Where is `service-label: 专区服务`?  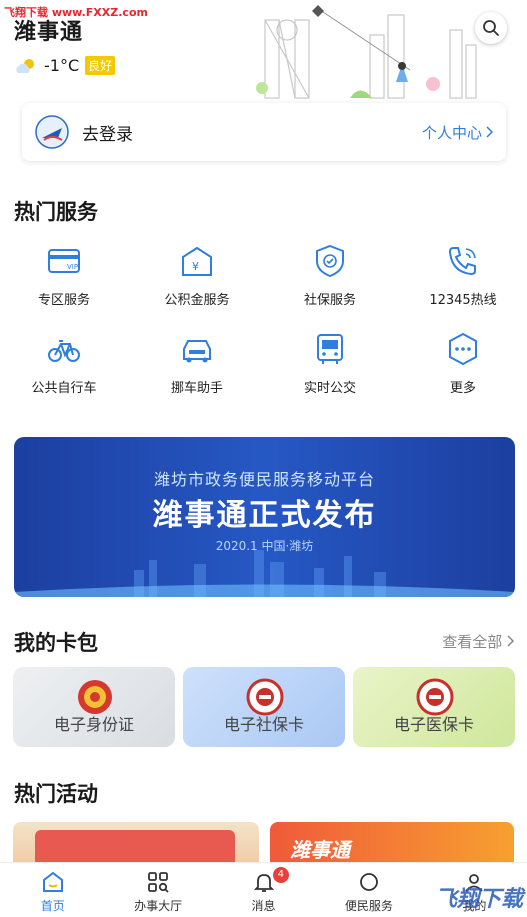 service-label: 专区服务 is located at coordinates (63, 300).